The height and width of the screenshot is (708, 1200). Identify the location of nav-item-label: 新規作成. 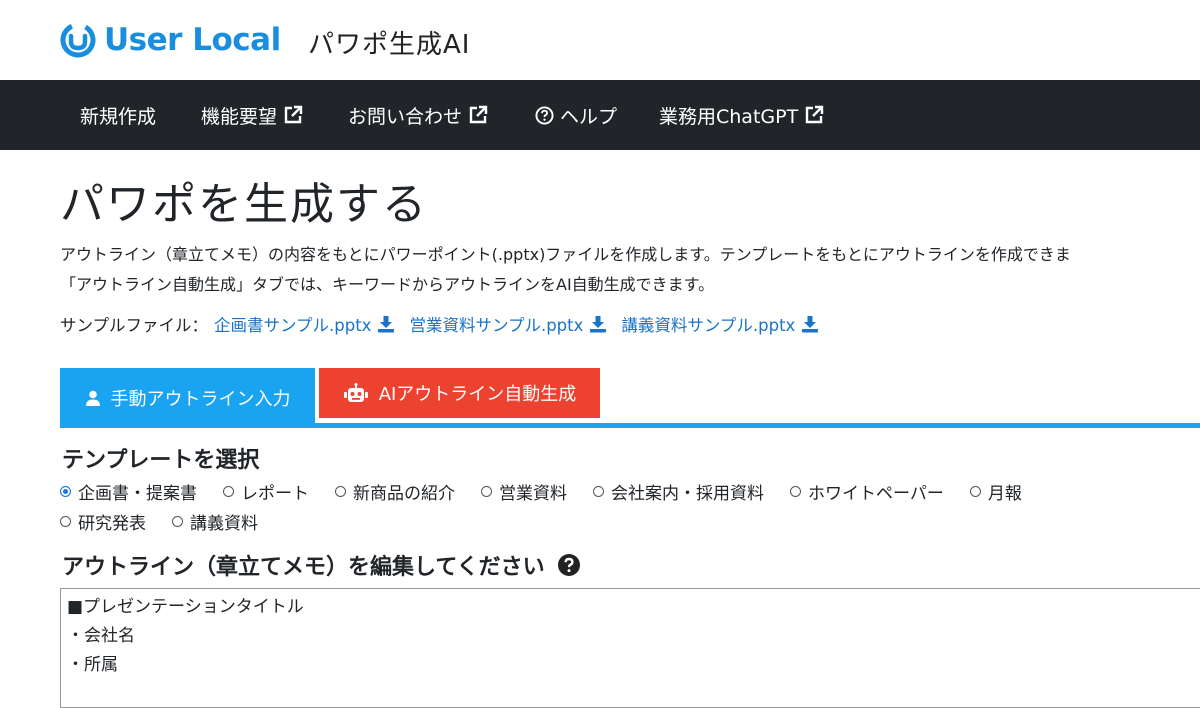
(118, 116).